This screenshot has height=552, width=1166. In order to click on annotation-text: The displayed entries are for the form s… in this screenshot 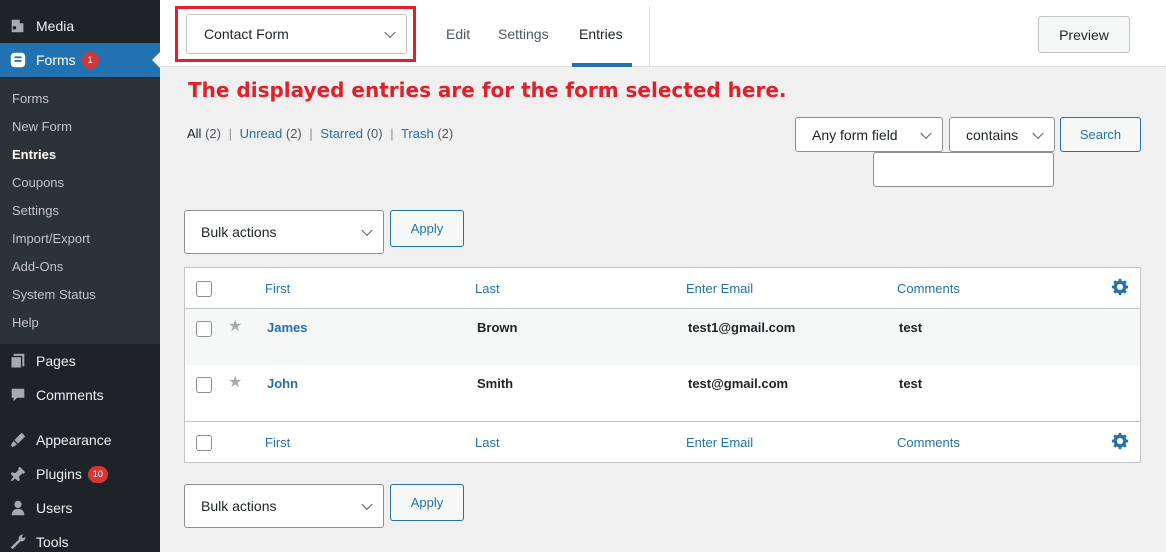, I will do `click(487, 90)`.